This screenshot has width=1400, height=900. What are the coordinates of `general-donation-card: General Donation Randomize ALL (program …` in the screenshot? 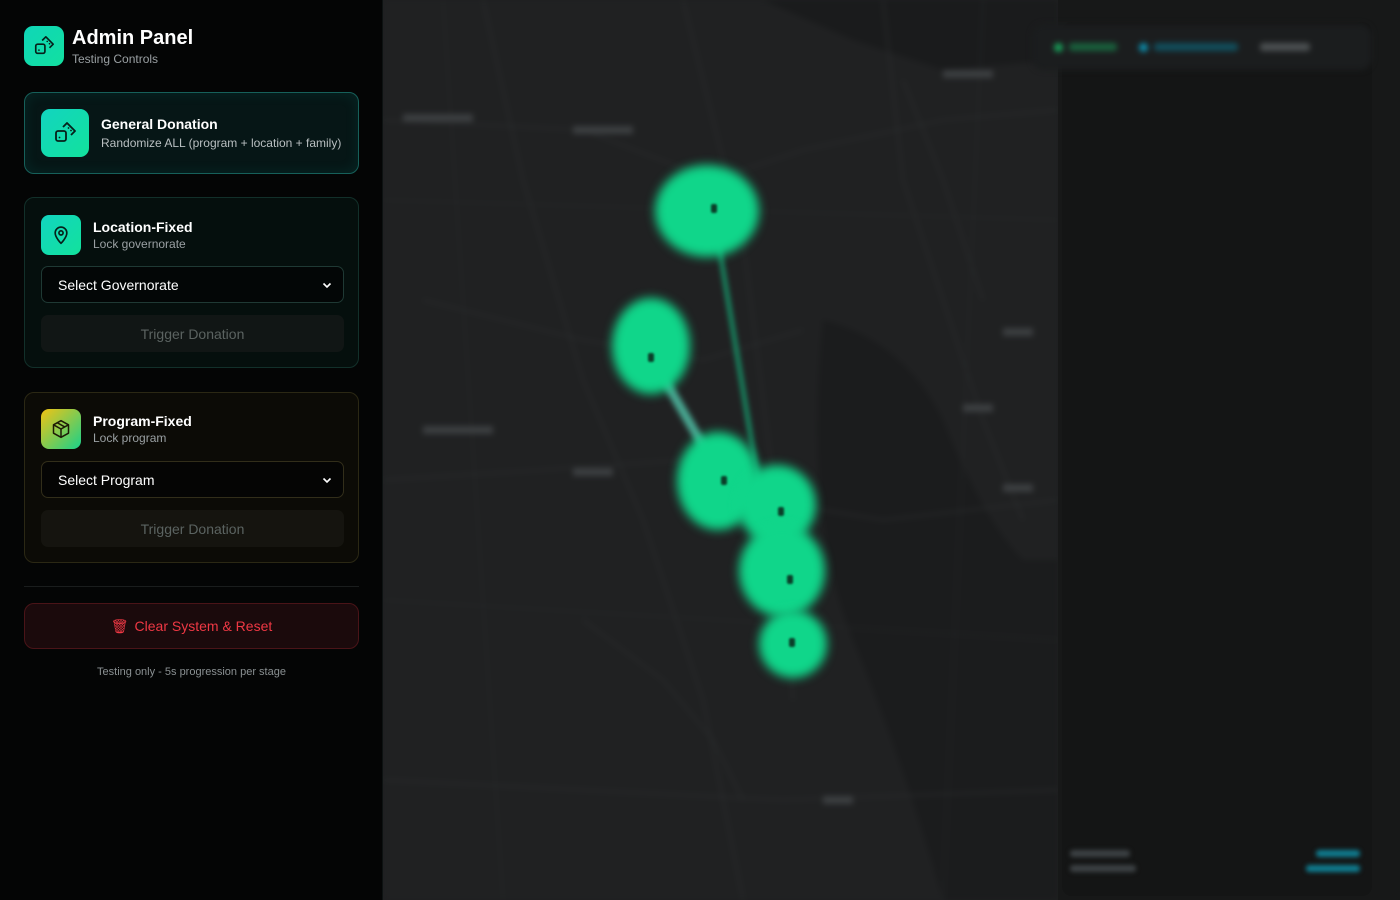 It's located at (191, 133).